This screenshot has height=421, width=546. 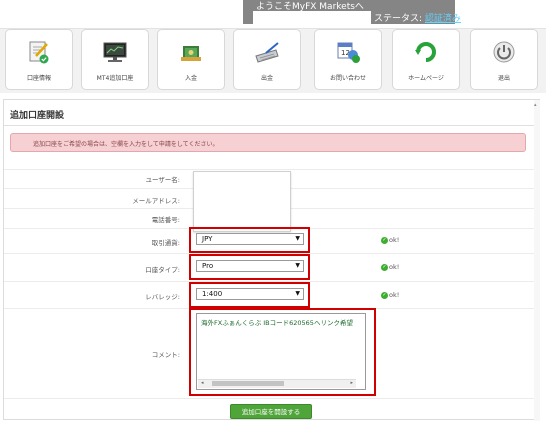 I want to click on document-edit-icon, so click(x=39, y=53).